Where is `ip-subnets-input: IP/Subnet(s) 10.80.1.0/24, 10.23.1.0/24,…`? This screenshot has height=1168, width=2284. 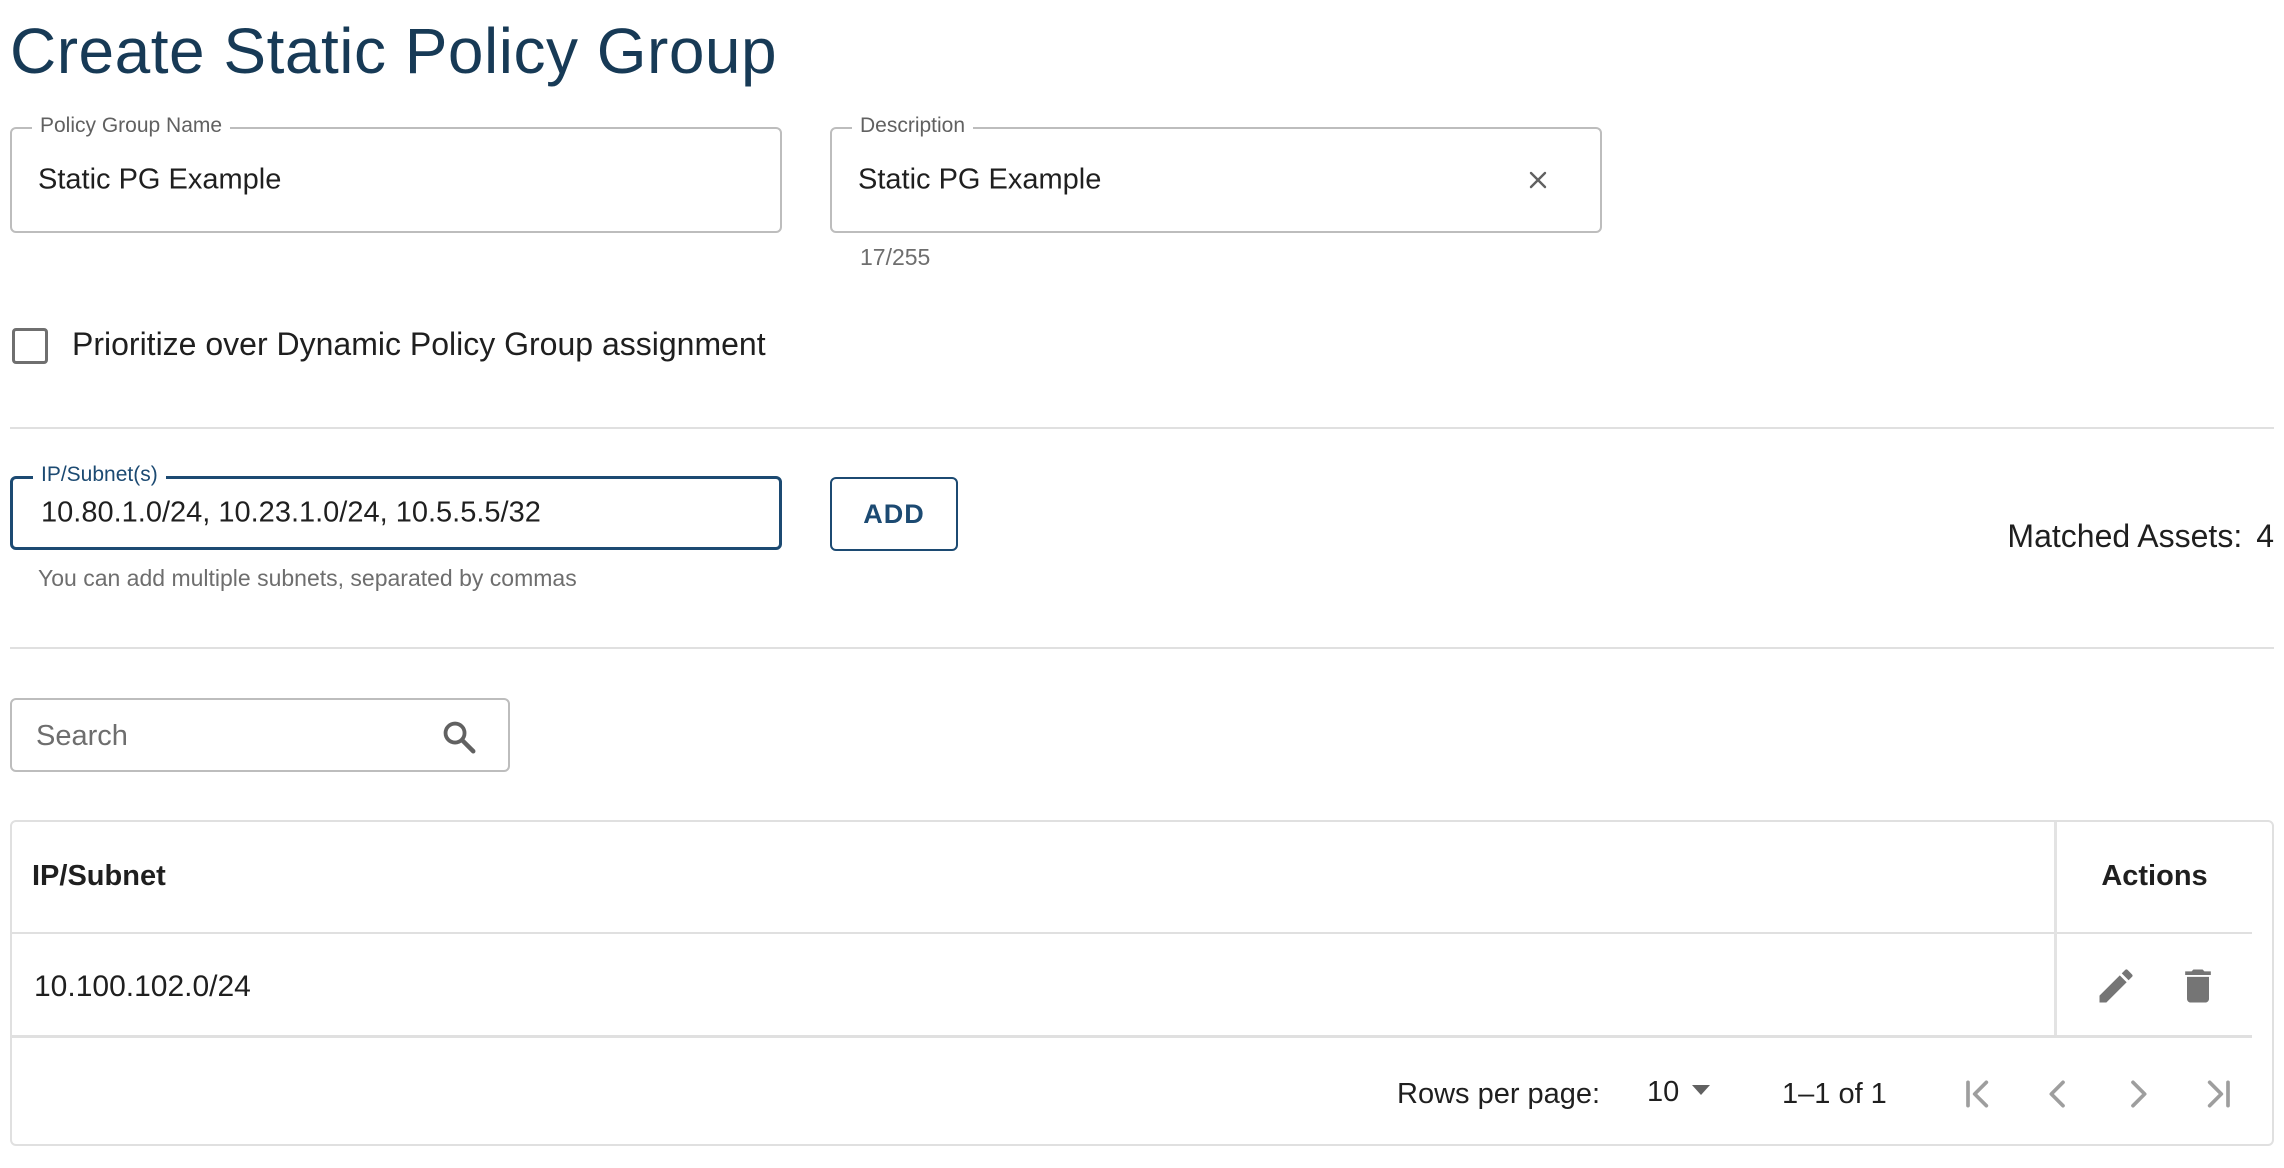
ip-subnets-input: IP/Subnet(s) 10.80.1.0/24, 10.23.1.0/24,… is located at coordinates (396, 506).